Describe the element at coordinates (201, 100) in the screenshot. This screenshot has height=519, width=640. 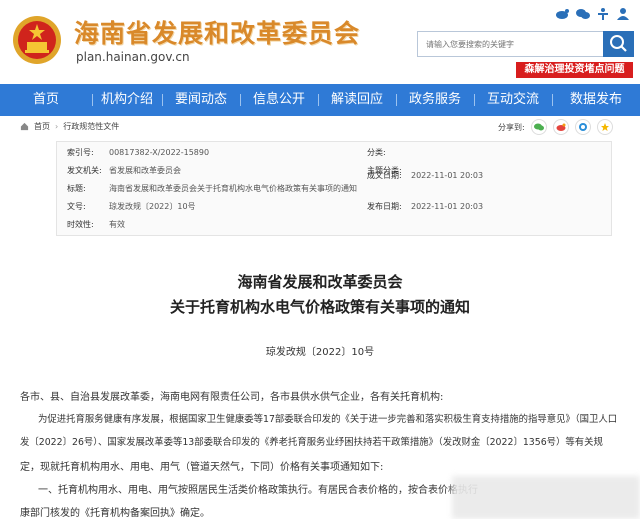
I see `nav-item-news: 要闻动态` at that location.